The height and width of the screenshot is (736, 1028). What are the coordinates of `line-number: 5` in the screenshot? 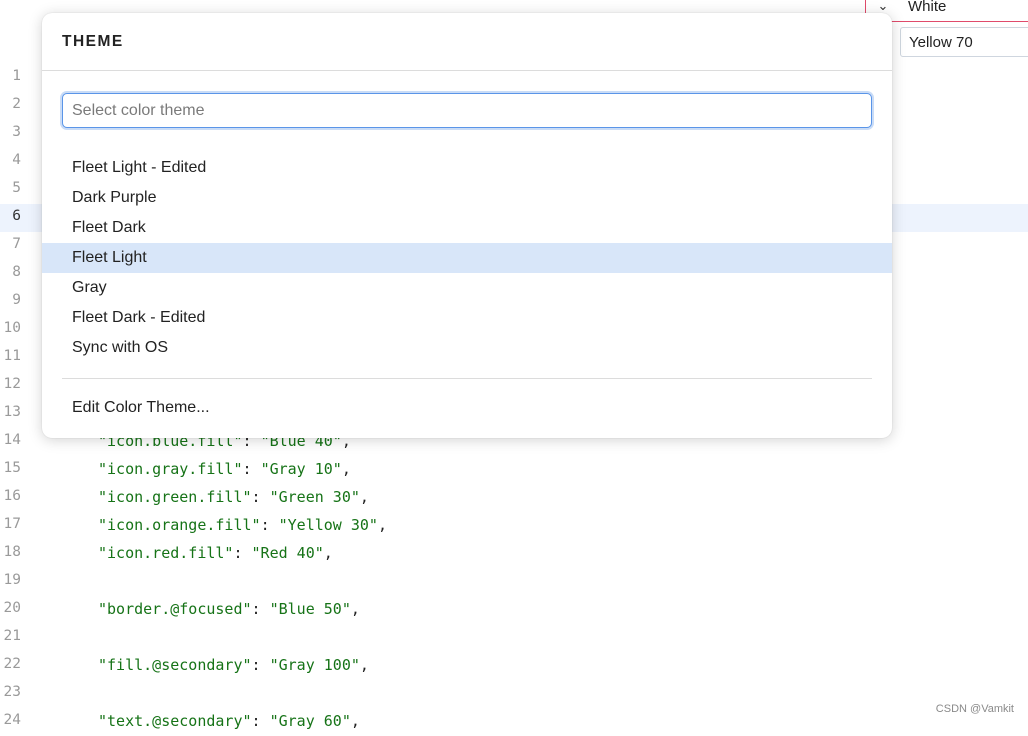 It's located at (16, 188).